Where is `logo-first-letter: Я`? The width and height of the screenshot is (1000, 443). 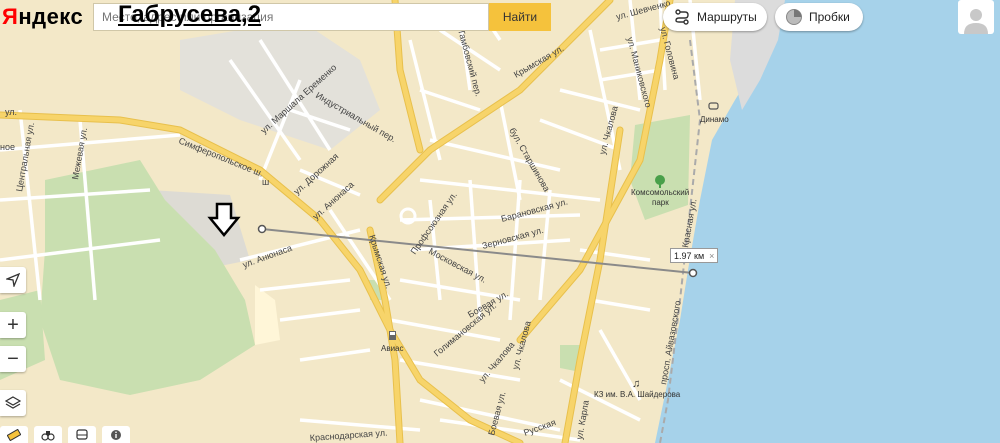 logo-first-letter: Я is located at coordinates (10, 16).